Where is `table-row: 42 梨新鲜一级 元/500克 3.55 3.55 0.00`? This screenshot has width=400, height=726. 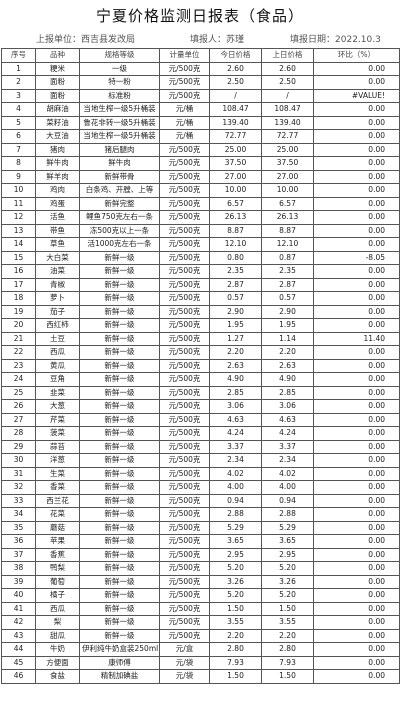
table-row: 42 梨新鲜一级 元/500克 3.55 3.55 0.00 is located at coordinates (200, 622).